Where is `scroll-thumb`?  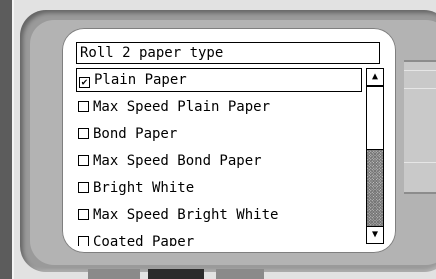
scroll-thumb is located at coordinates (375, 118).